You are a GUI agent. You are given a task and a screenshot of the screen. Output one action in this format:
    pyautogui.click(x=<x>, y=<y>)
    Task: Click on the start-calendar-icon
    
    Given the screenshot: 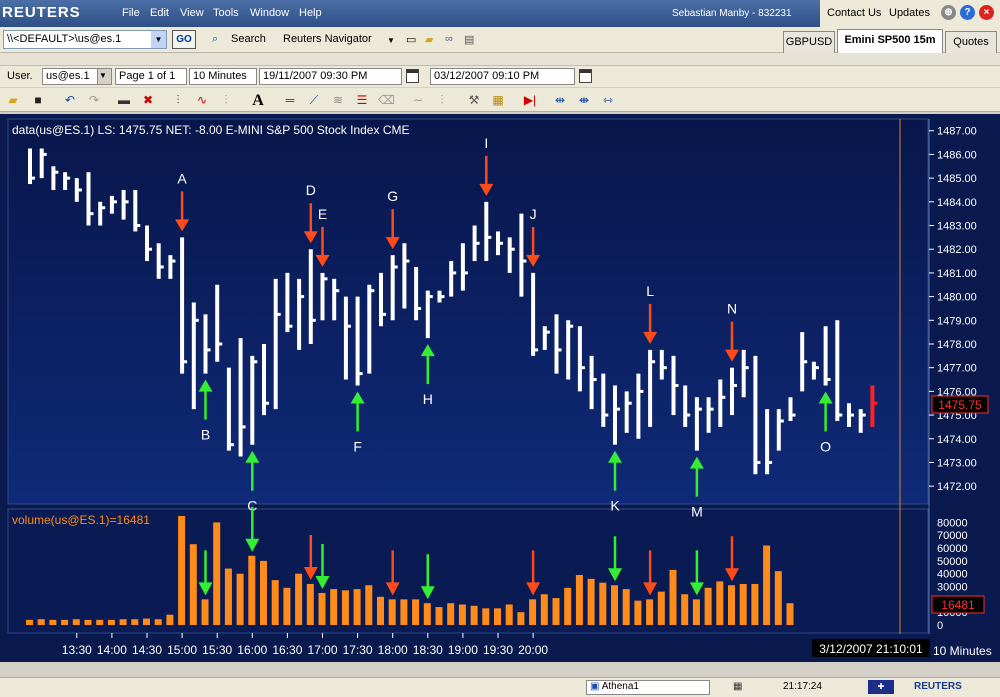 What is the action you would take?
    pyautogui.click(x=412, y=76)
    